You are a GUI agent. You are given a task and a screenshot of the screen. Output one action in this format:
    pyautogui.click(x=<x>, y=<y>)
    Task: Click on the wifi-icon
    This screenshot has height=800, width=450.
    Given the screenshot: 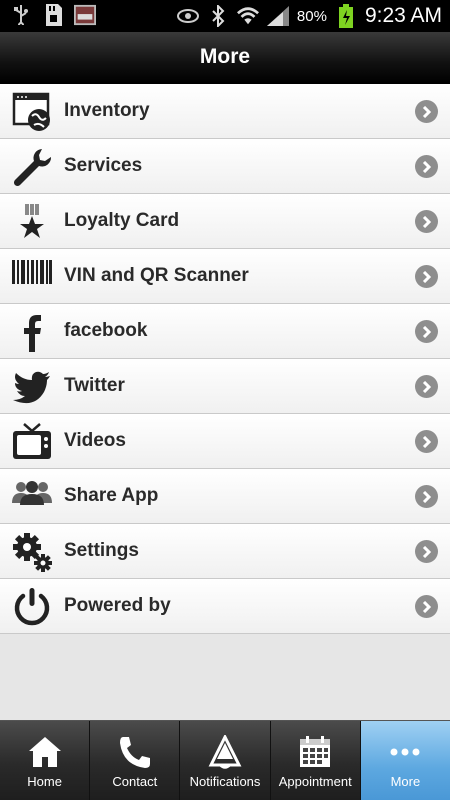 What is the action you would take?
    pyautogui.click(x=247, y=16)
    